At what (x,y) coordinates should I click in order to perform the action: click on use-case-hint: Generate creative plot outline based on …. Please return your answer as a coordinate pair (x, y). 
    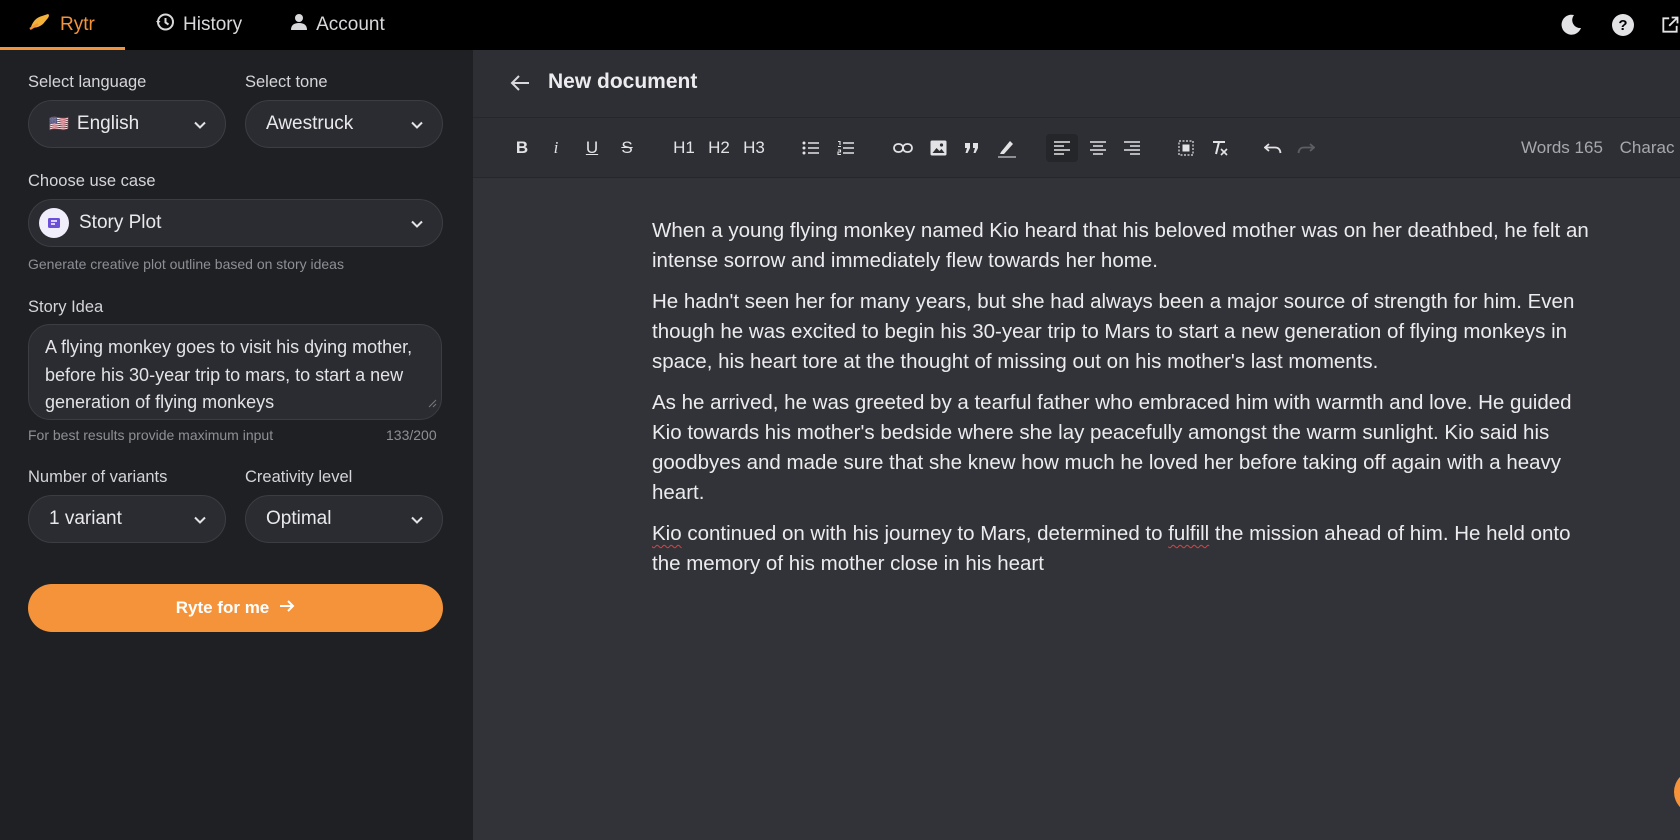
    Looking at the image, I should click on (186, 264).